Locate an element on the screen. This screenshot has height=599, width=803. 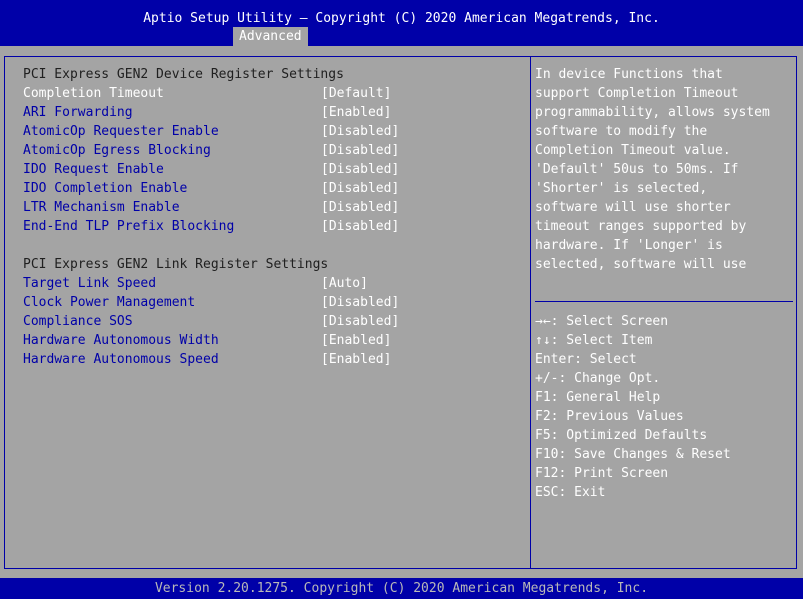
key-esc-exit: ESC: Exit is located at coordinates (570, 492).